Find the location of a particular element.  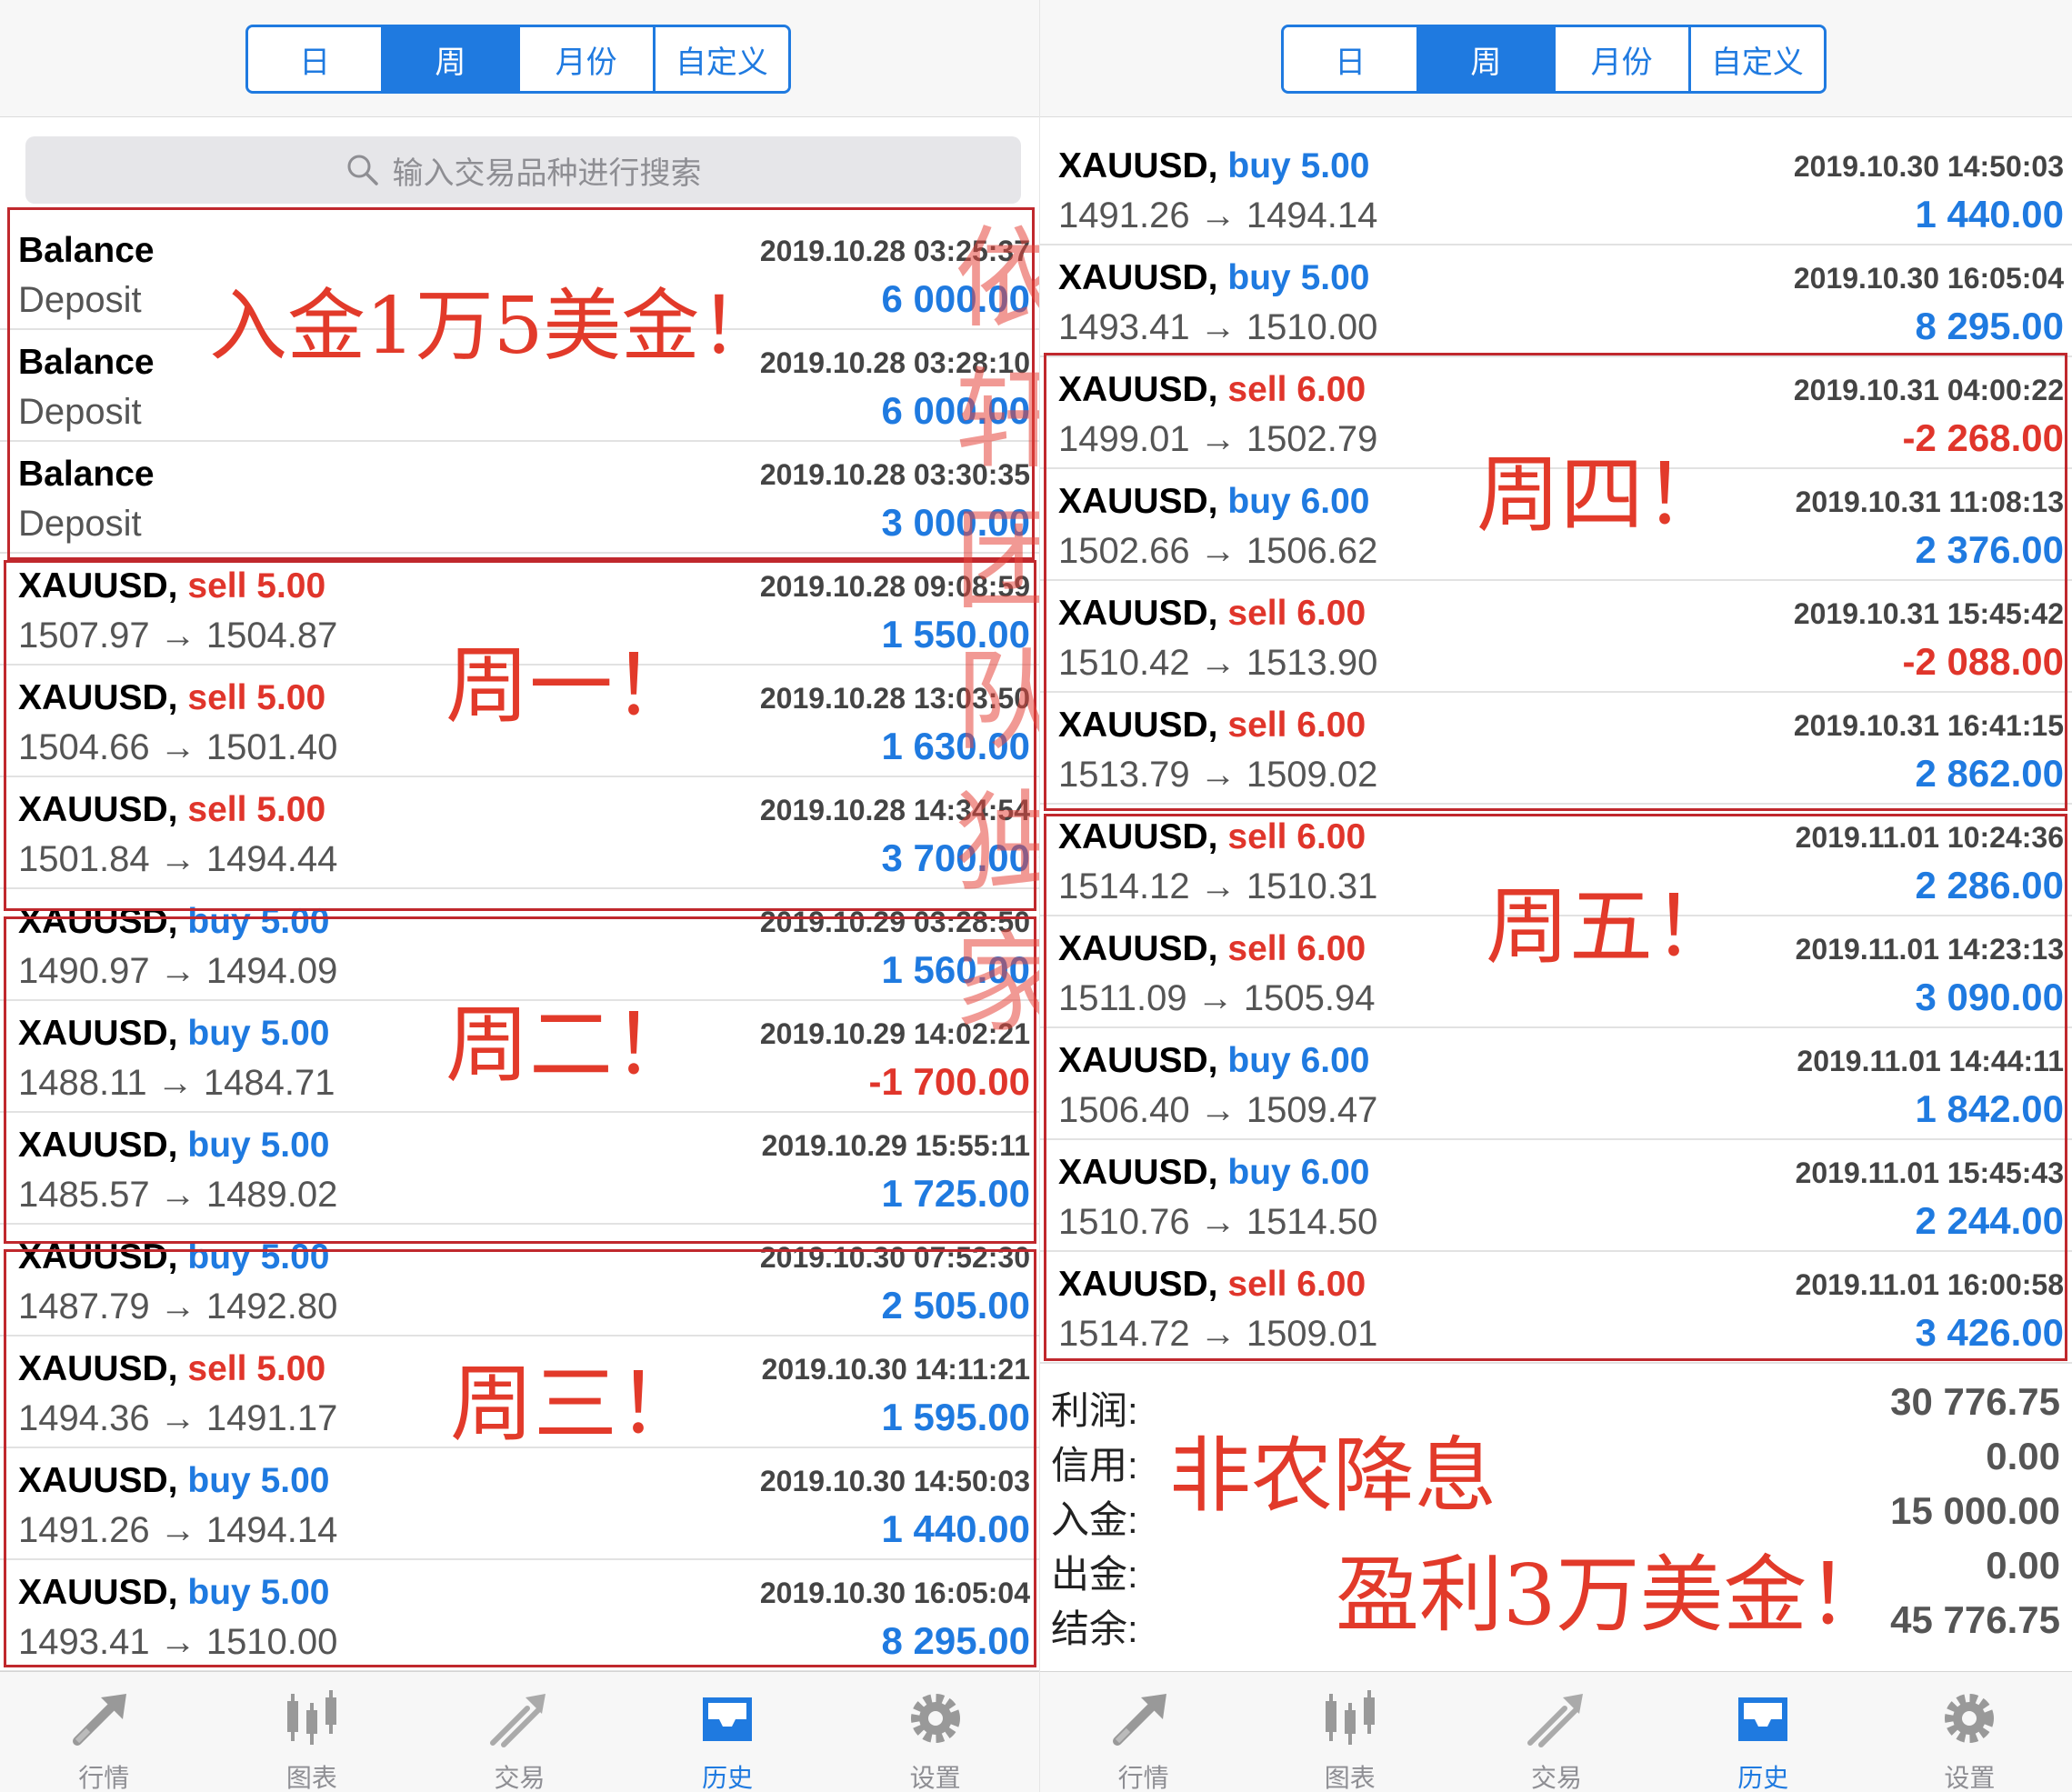

bottom-tab-bar: 行情 图表 交易 历史 设置 is located at coordinates (519, 1731).